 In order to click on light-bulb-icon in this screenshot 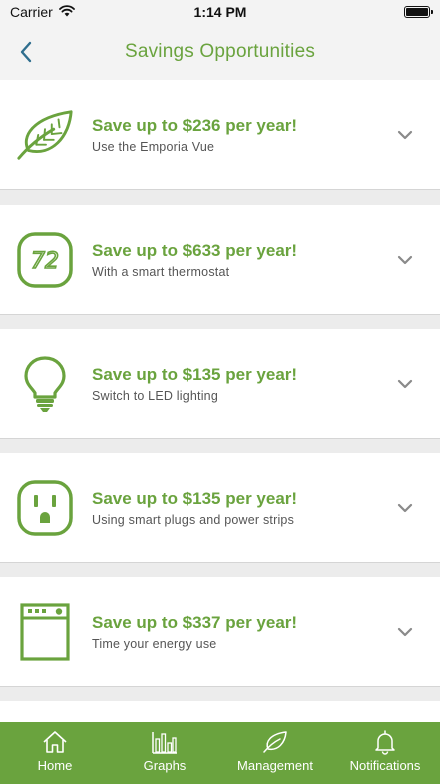, I will do `click(45, 384)`.